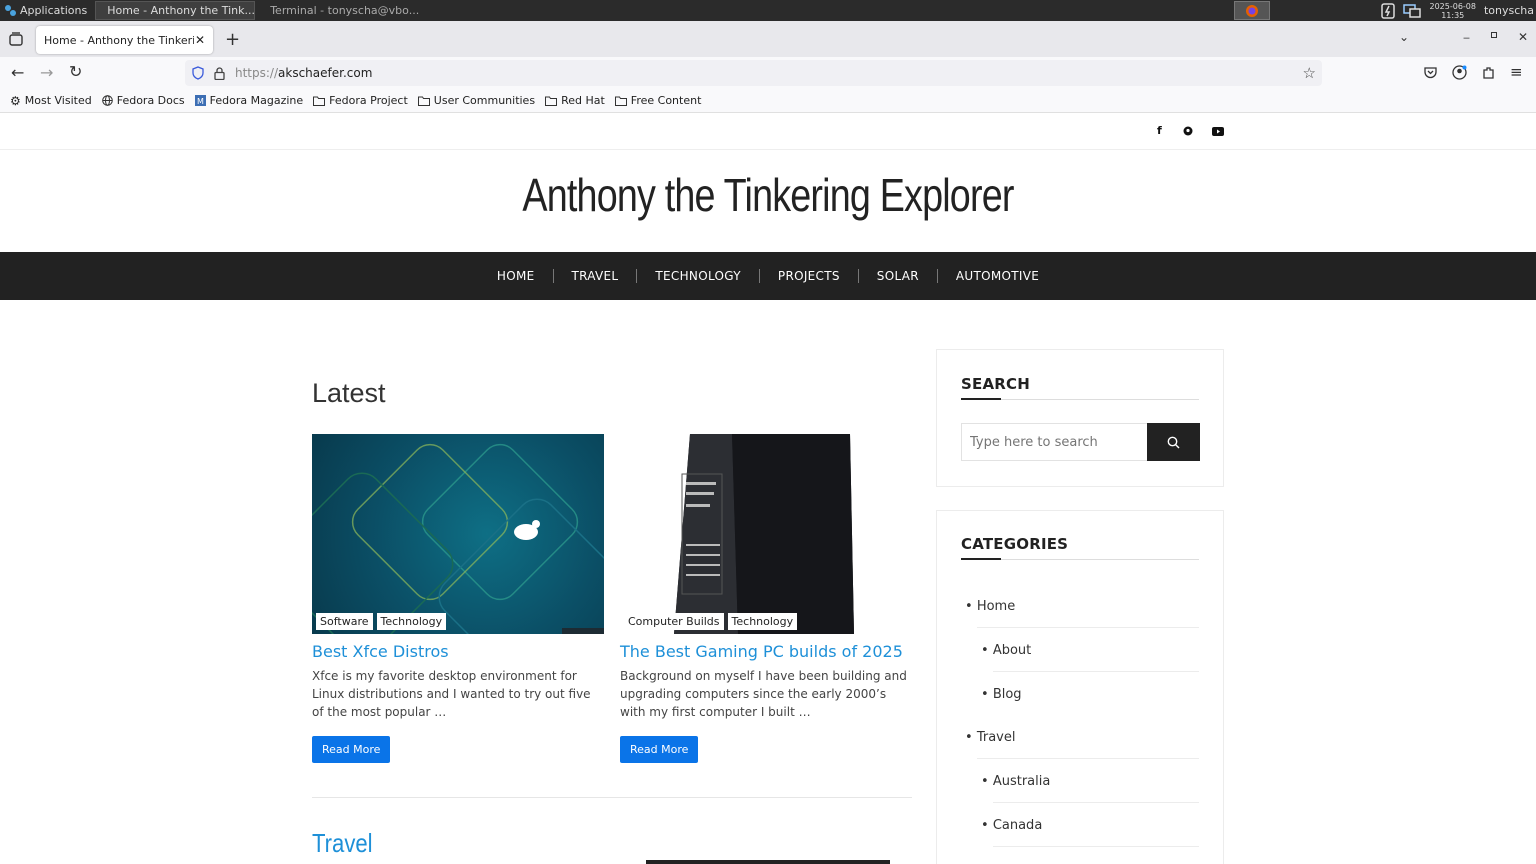  I want to click on category-item-home: • Home, so click(990, 606).